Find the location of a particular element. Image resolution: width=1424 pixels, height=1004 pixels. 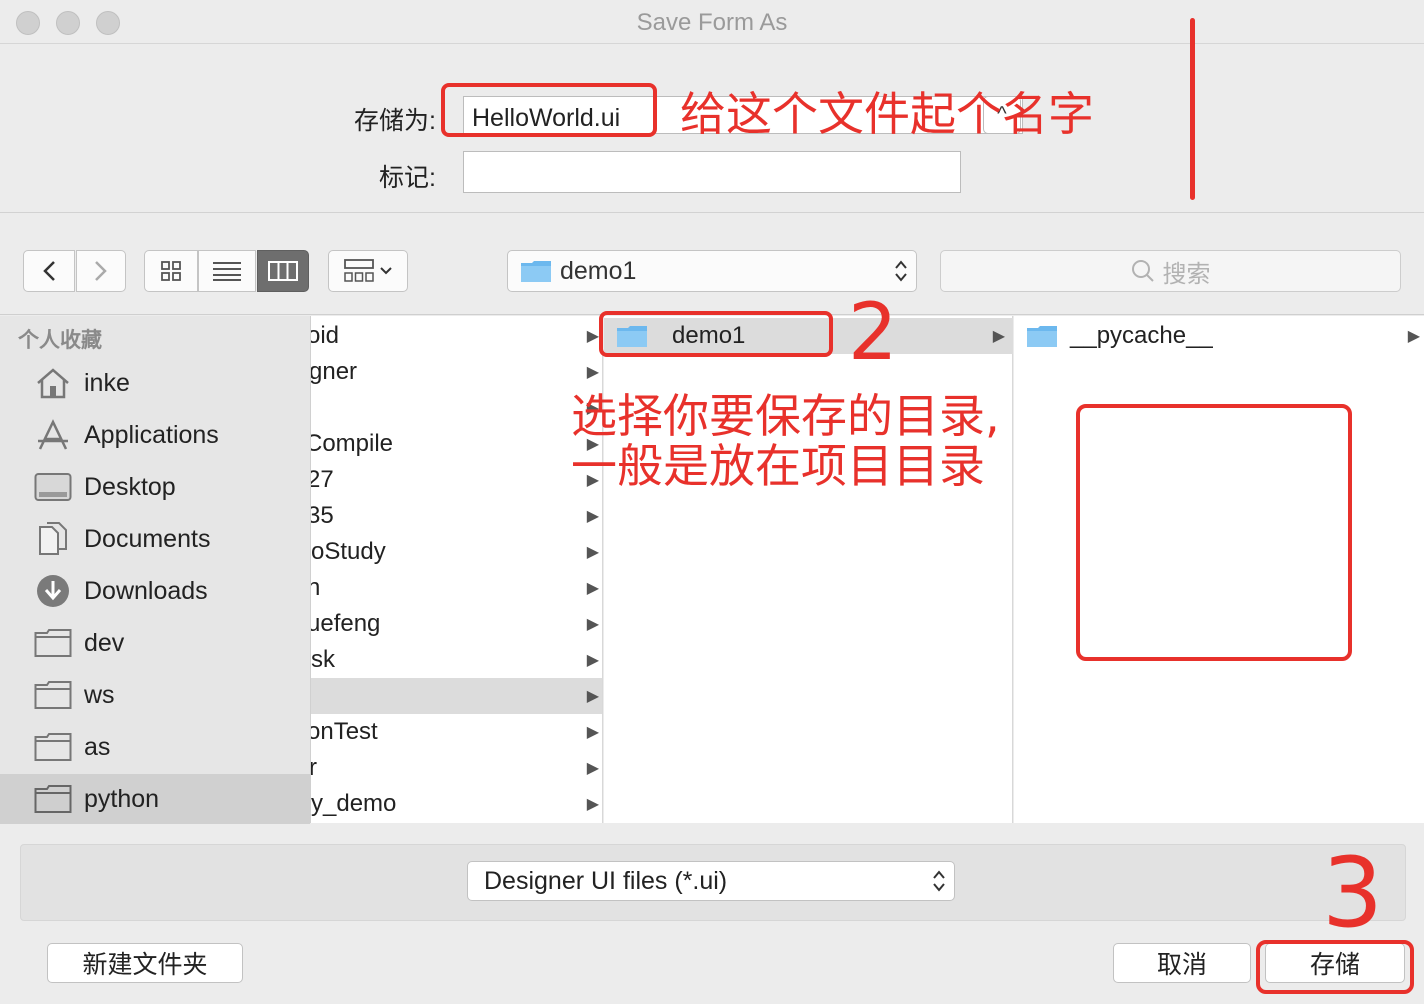

forward-button is located at coordinates (101, 271).